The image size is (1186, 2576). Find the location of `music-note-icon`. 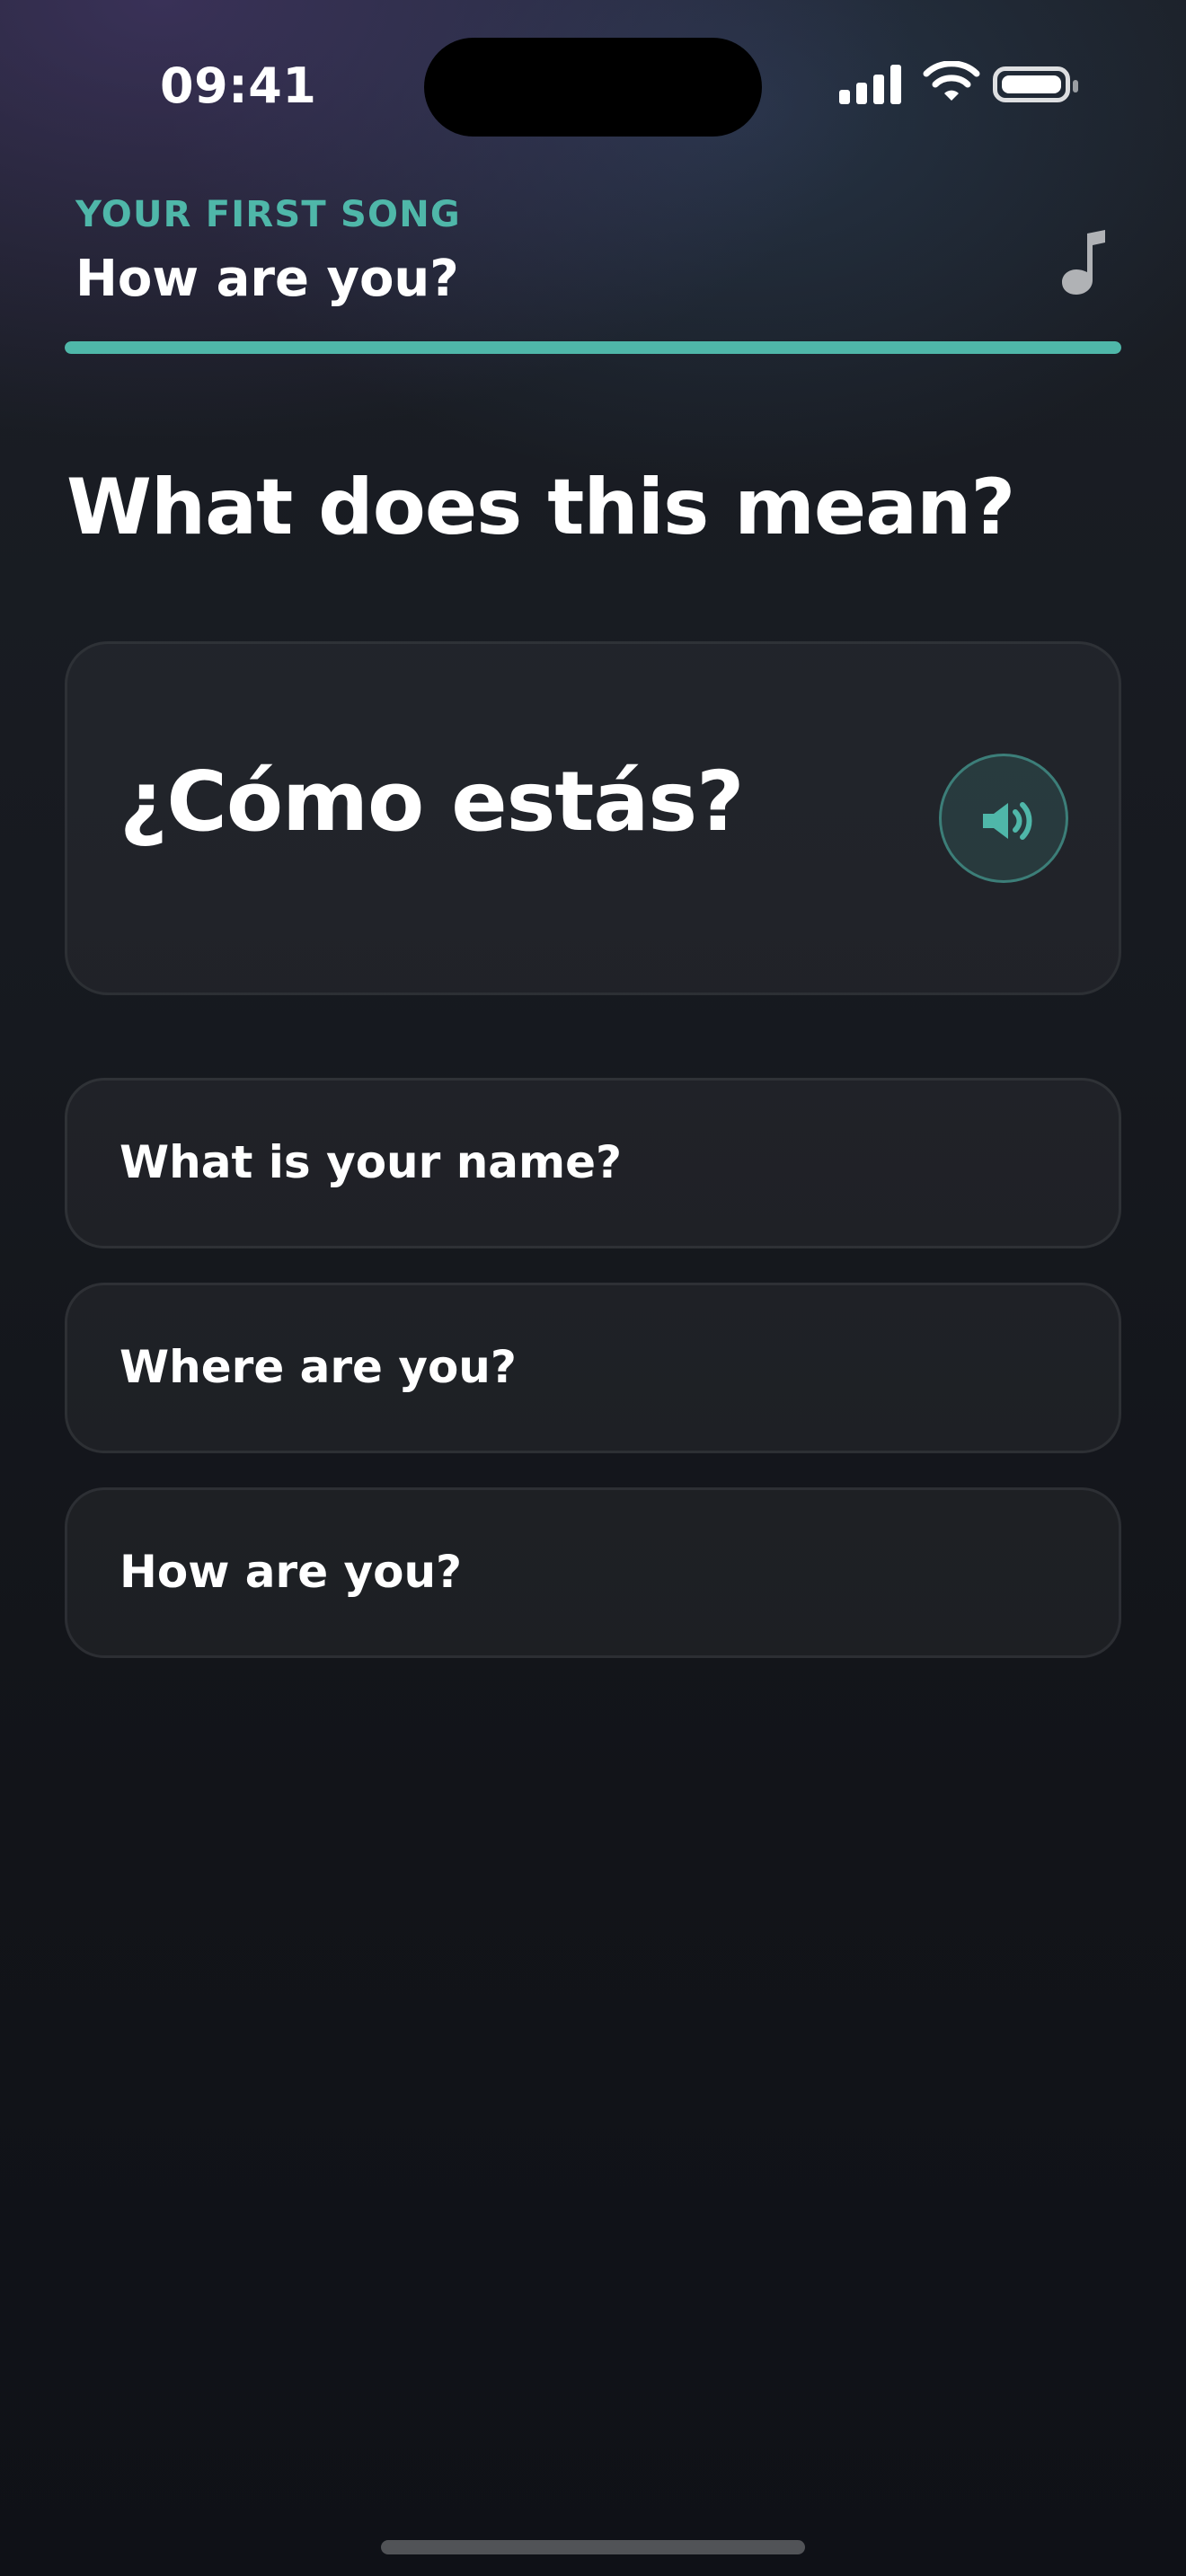

music-note-icon is located at coordinates (1082, 263).